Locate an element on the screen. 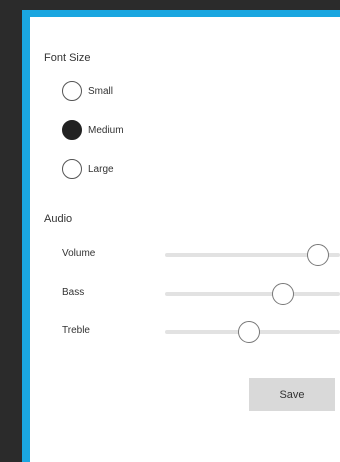 The height and width of the screenshot is (462, 340). slider-thumb-treble is located at coordinates (249, 332).